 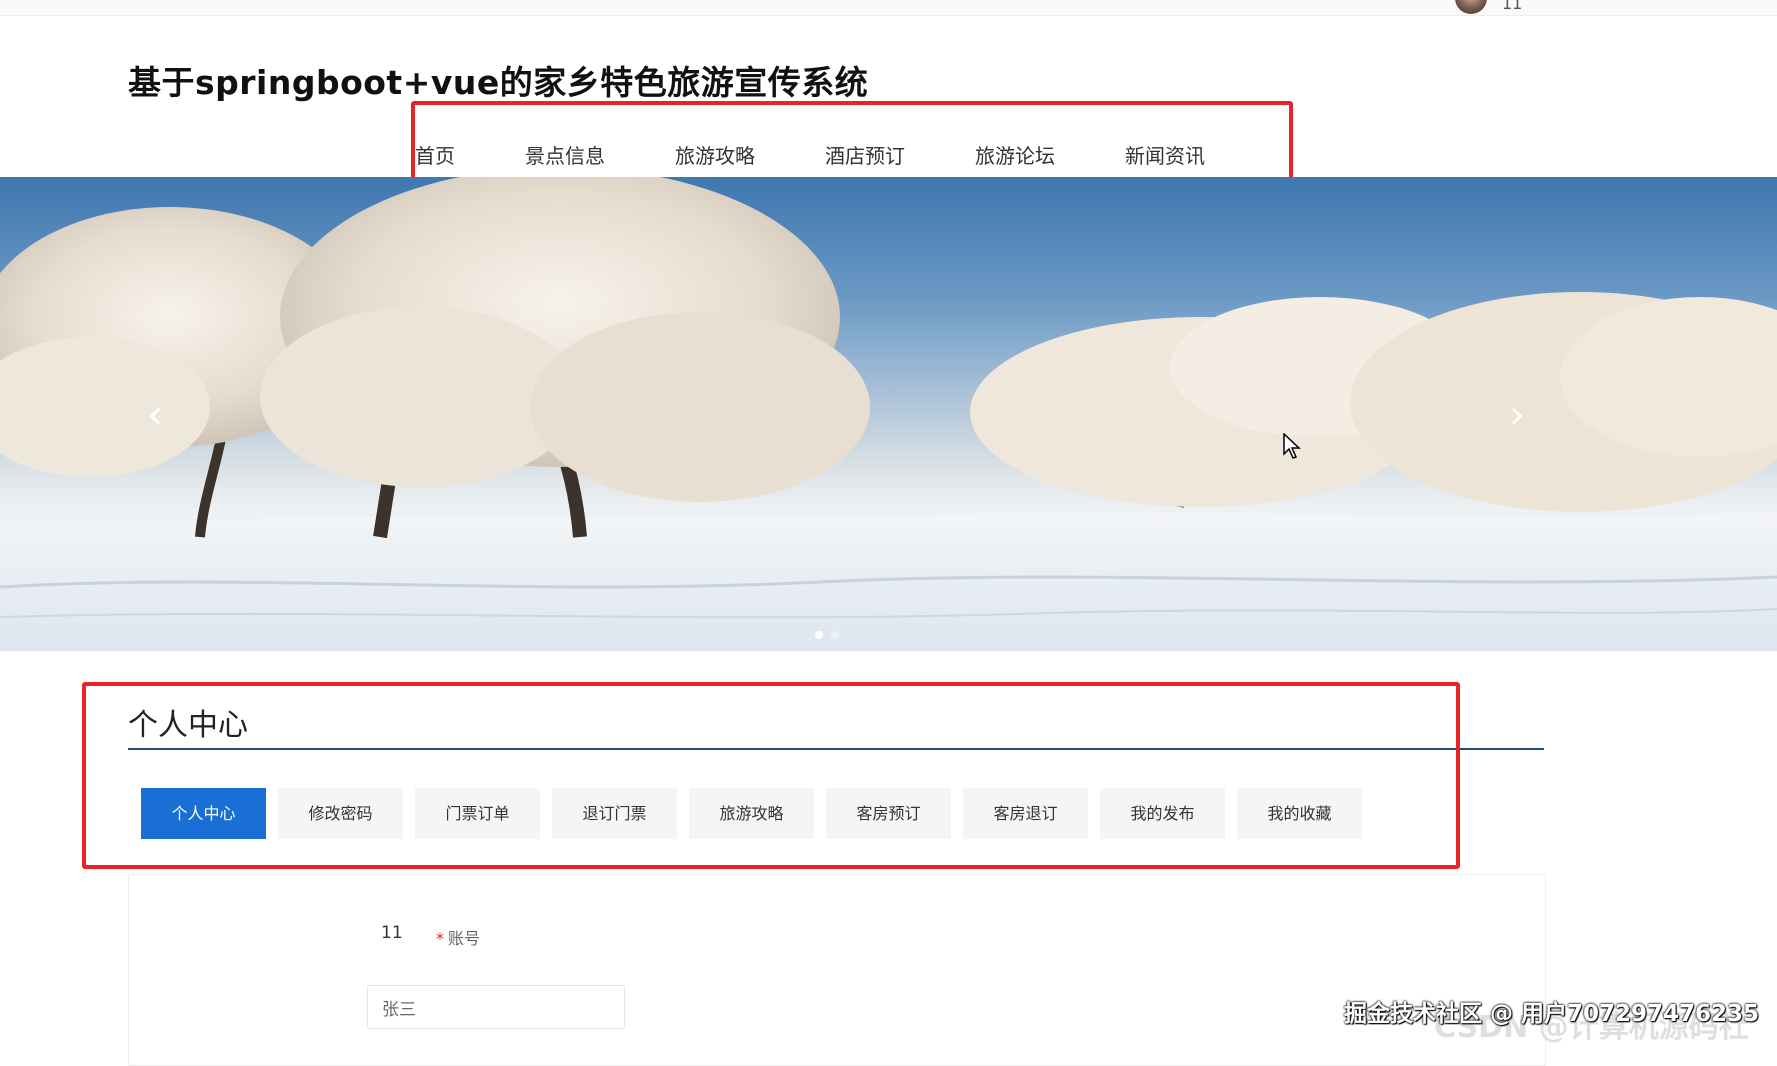 I want to click on account-label-text: 账号, so click(x=463, y=938).